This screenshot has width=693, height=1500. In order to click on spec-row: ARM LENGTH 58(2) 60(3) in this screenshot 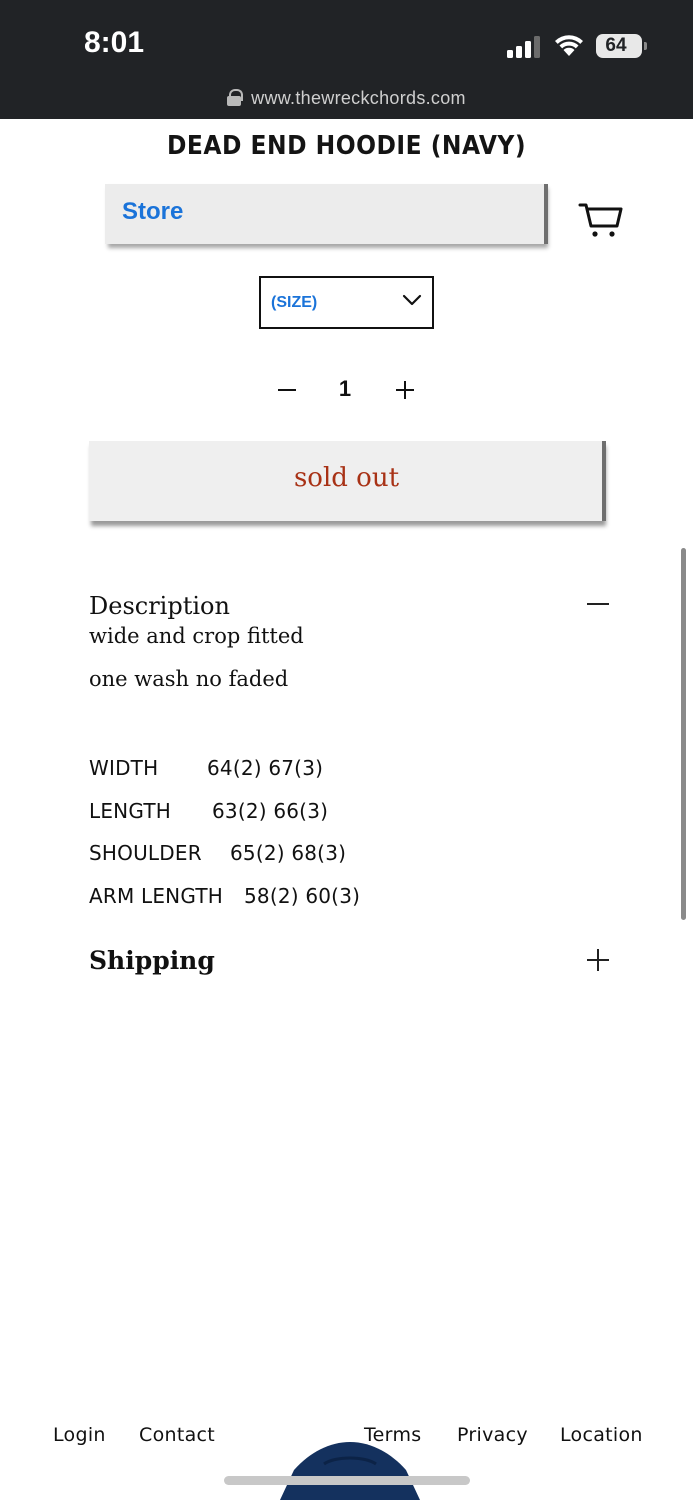, I will do `click(224, 896)`.